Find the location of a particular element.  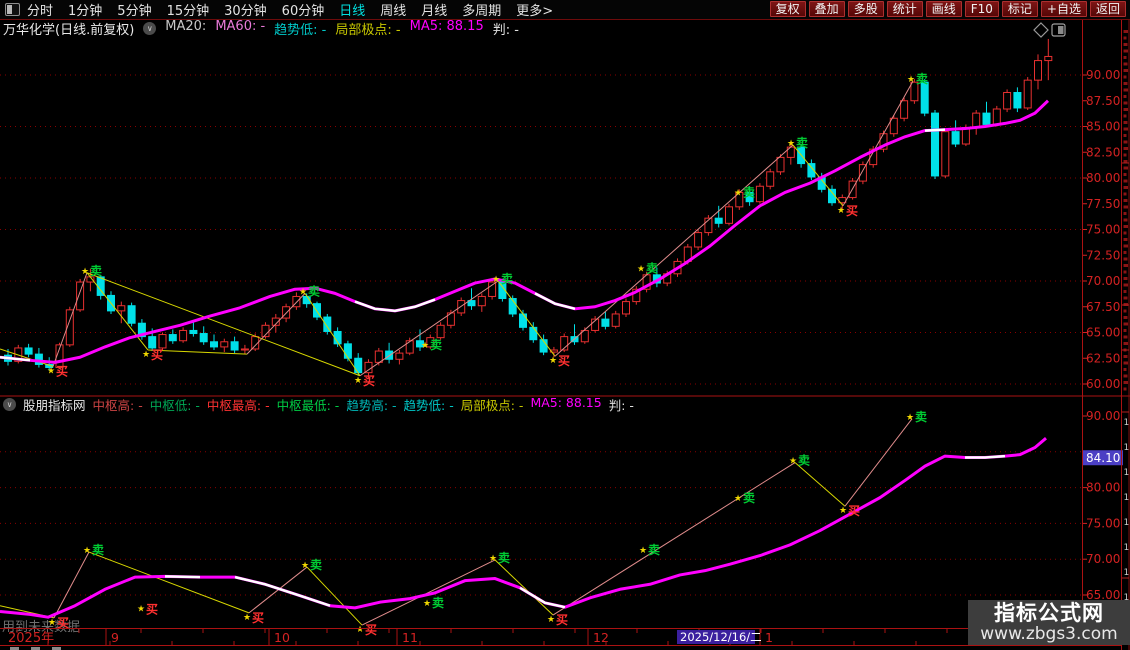

period-tab-6: 日线 is located at coordinates (352, 9).